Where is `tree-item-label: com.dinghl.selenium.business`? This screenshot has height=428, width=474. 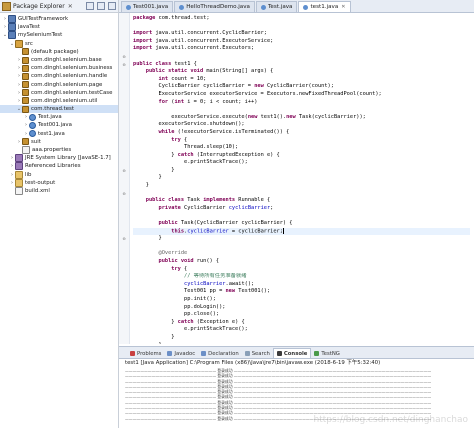
tree-item-label: com.dinghl.selenium.business is located at coordinates (72, 68).